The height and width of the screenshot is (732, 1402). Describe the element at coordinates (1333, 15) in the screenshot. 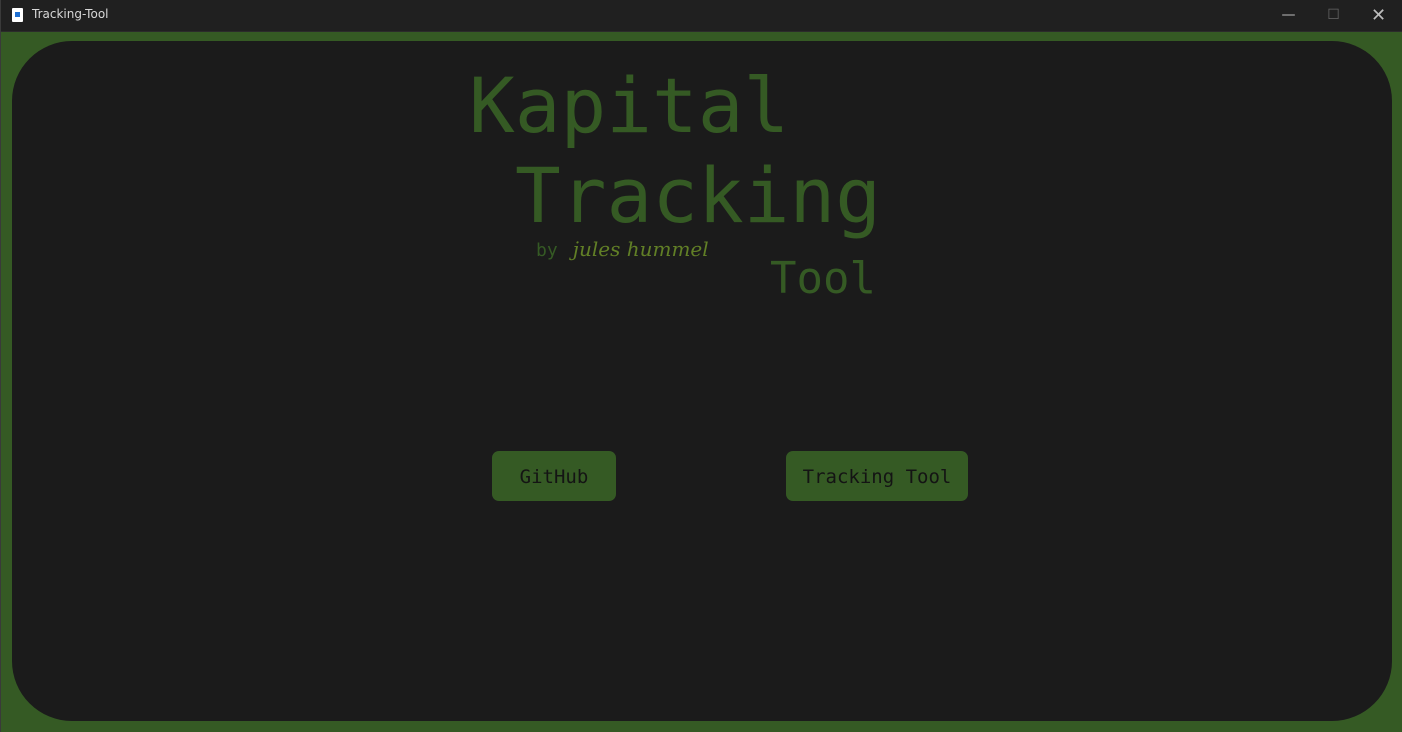

I see `maximize-button: ☐` at that location.